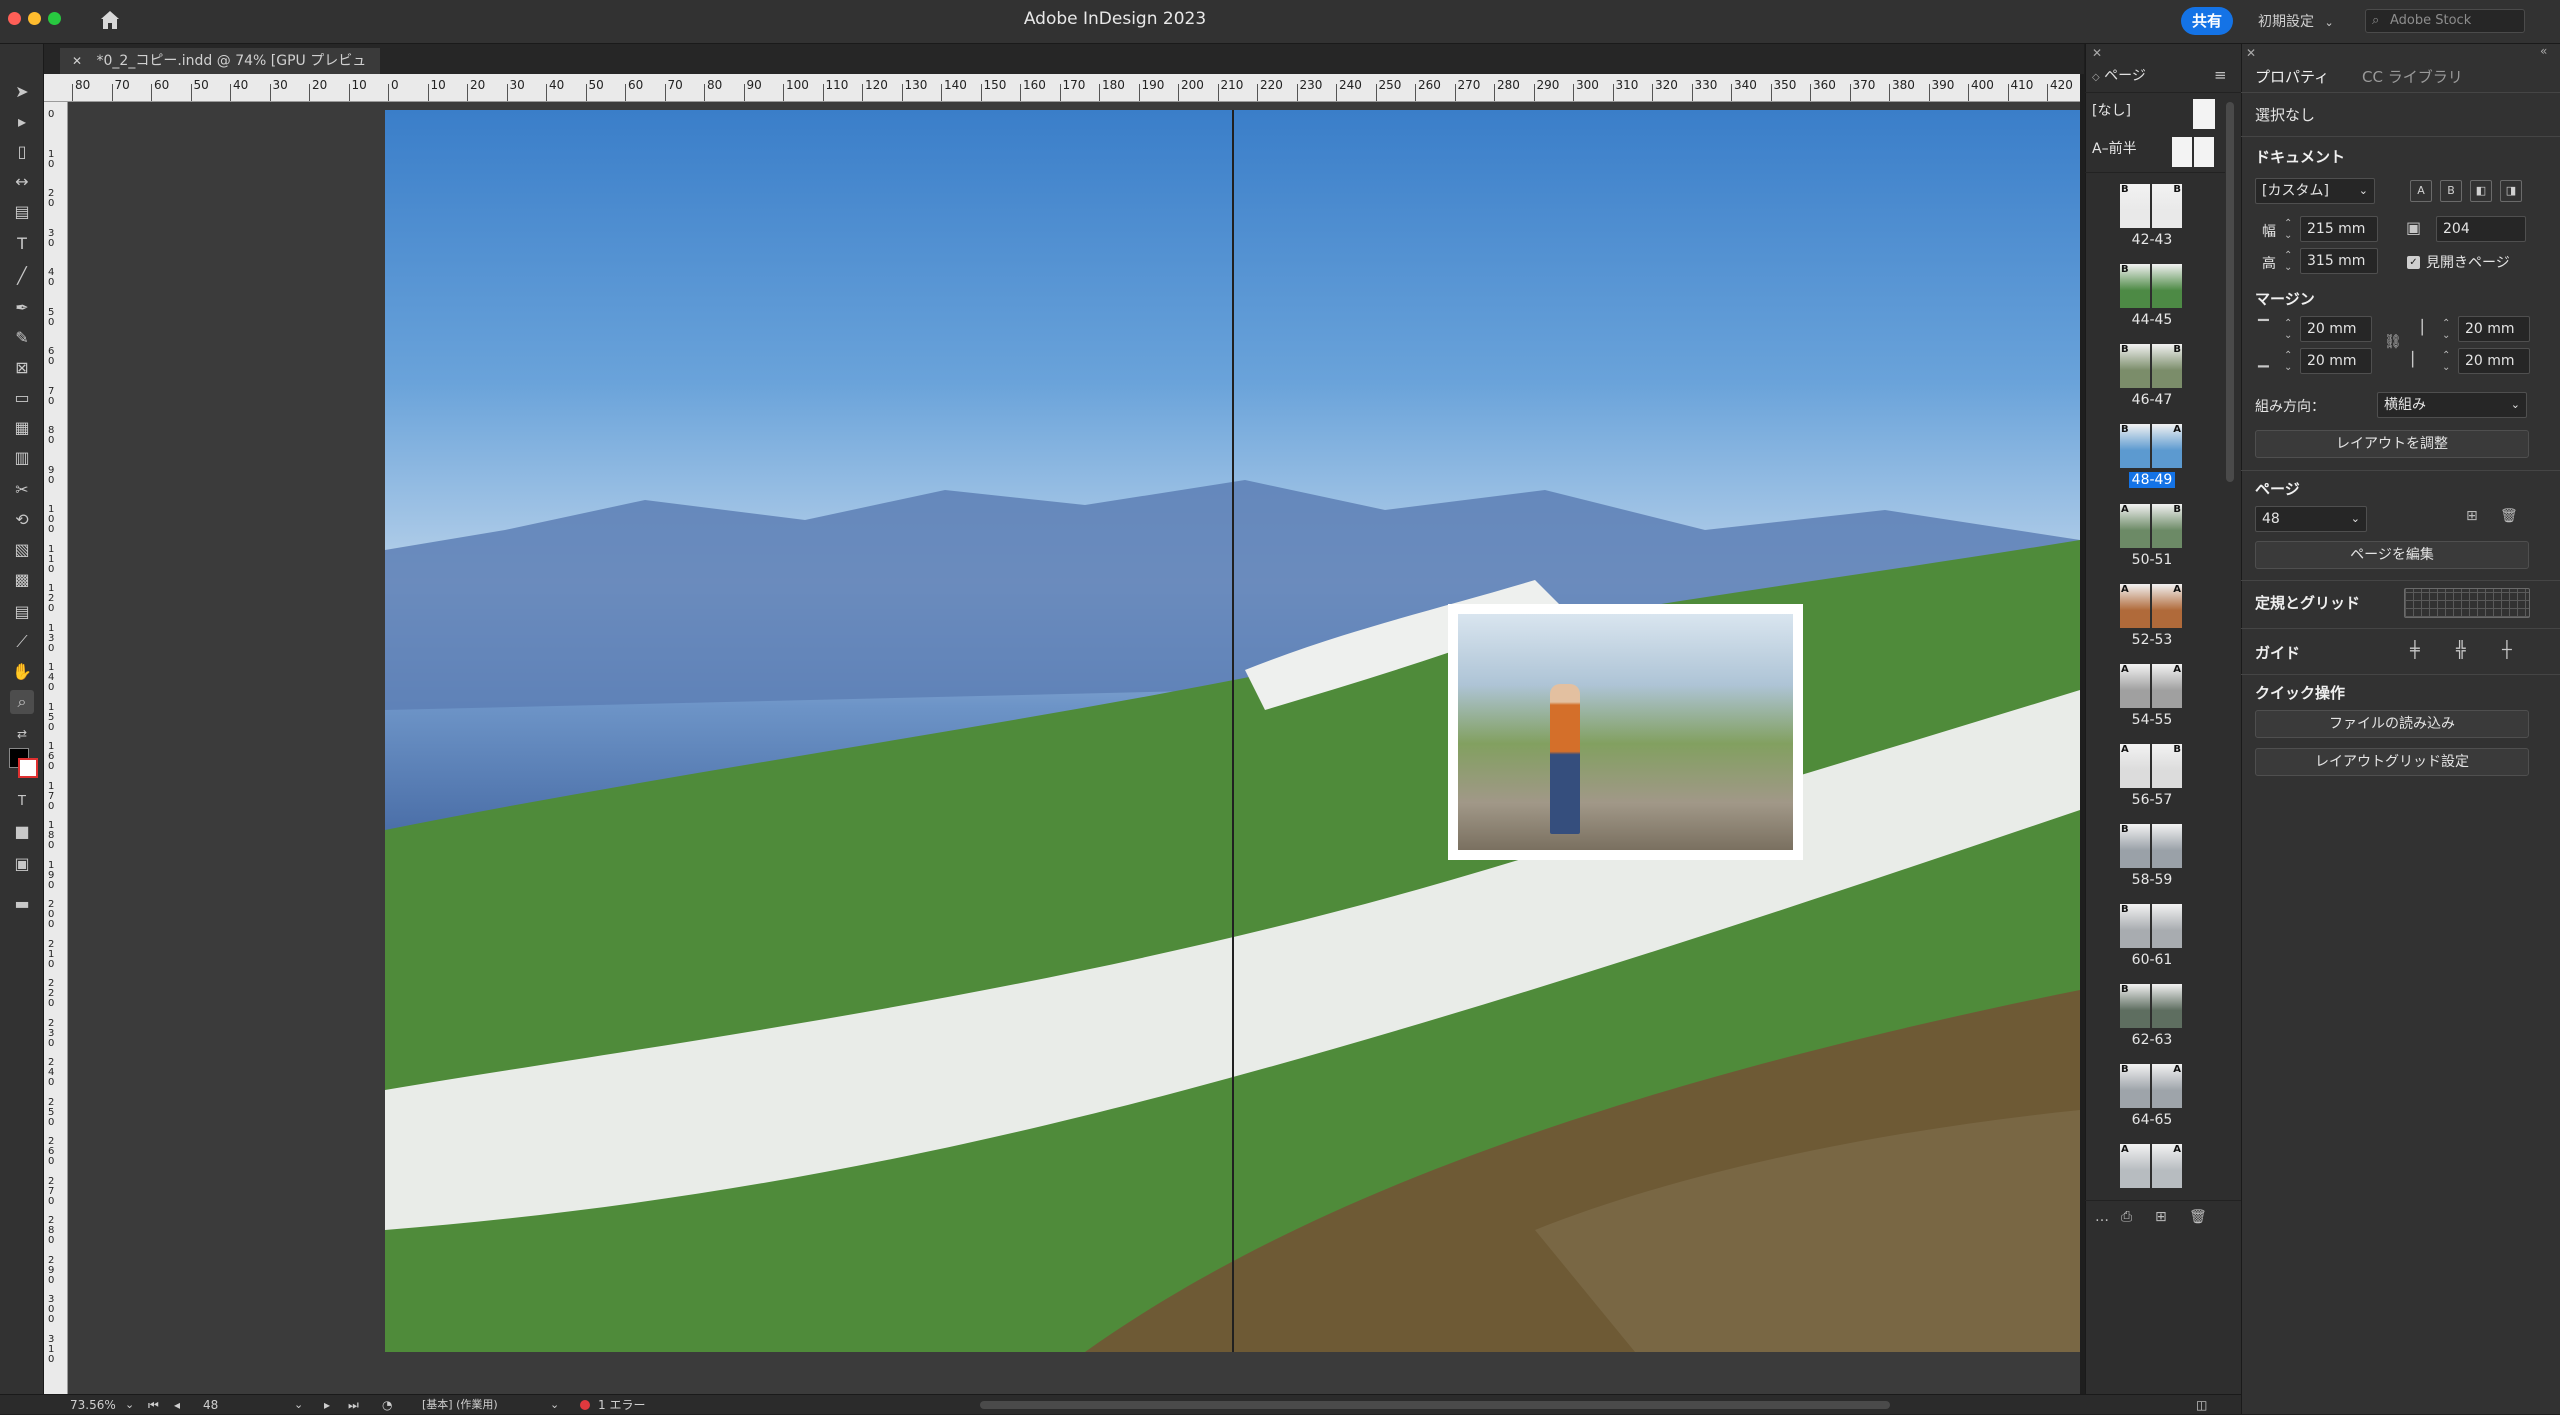 Image resolution: width=2560 pixels, height=1415 pixels. What do you see at coordinates (2446, 330) in the screenshot?
I see `margin-inside-stepper-icon: ⌃ ⌄` at bounding box center [2446, 330].